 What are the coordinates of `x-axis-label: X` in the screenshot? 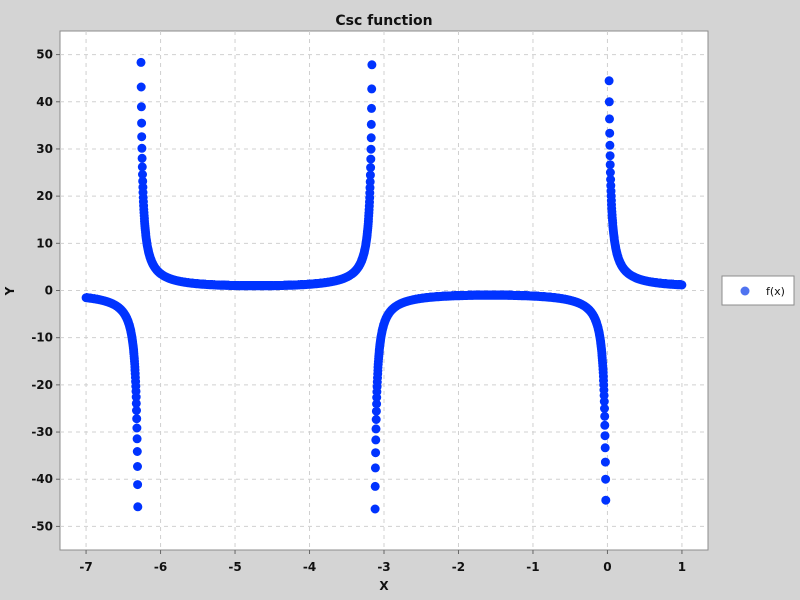 It's located at (384, 586).